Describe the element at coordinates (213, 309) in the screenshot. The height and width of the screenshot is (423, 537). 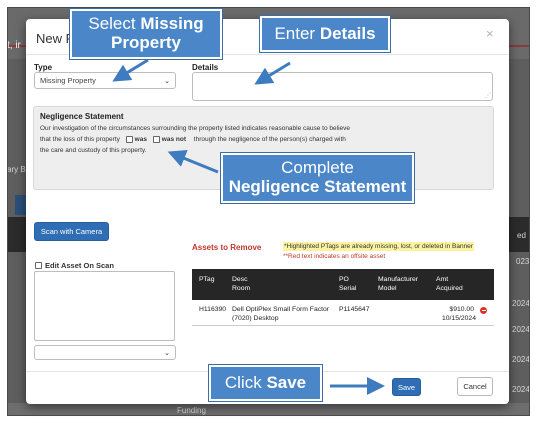
I see `row-ptag: H116390` at that location.